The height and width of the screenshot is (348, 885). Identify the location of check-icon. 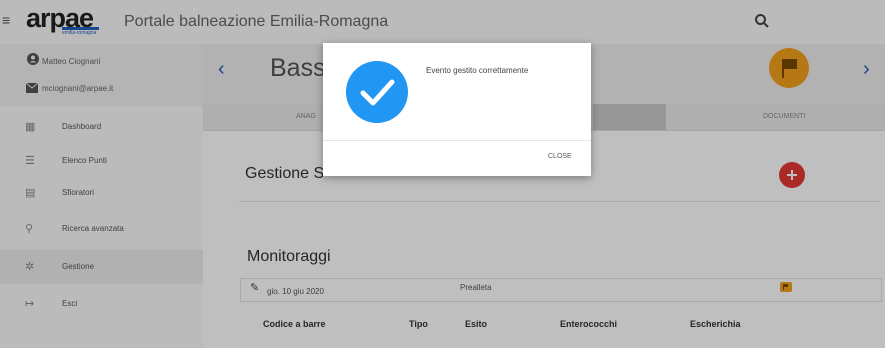
(377, 92).